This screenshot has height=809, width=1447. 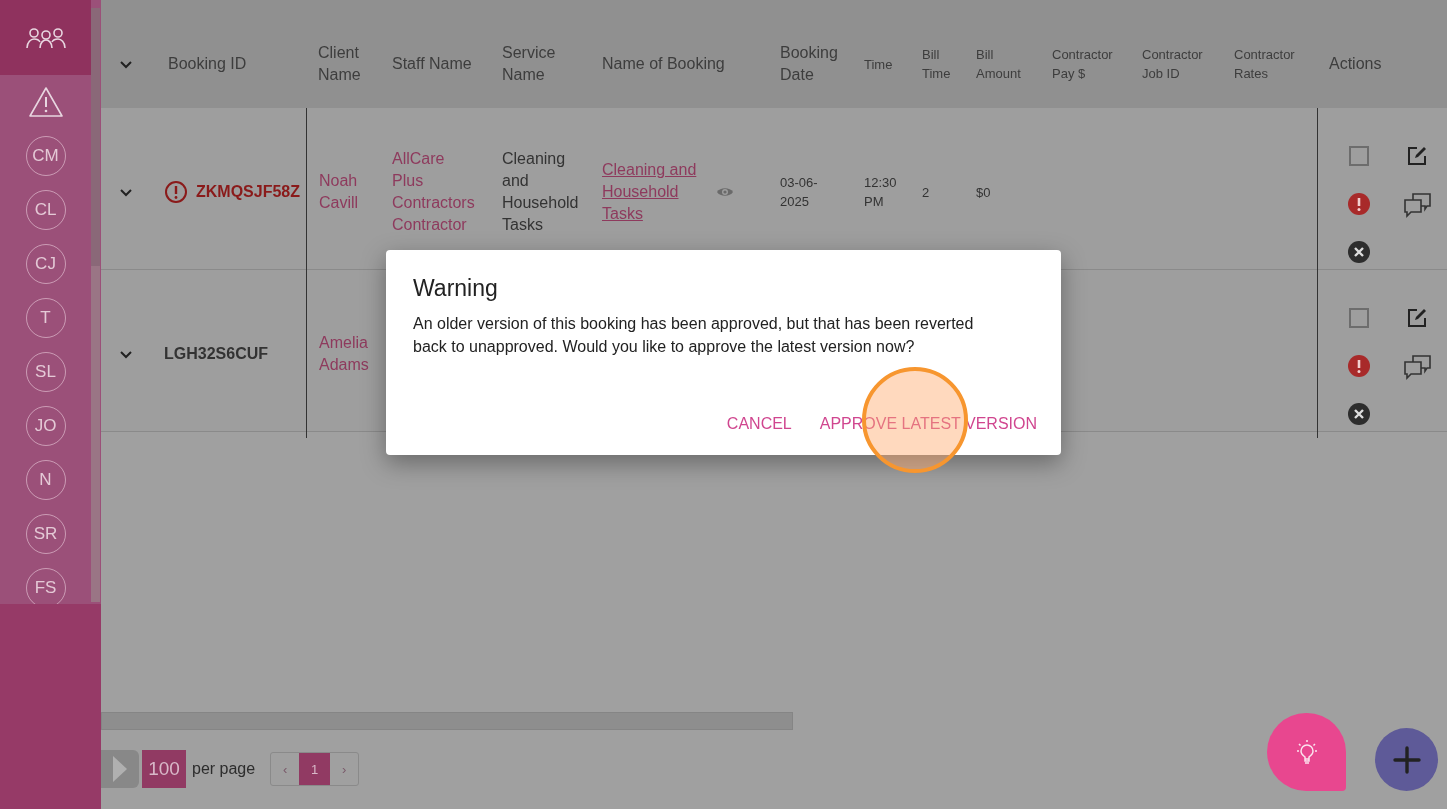 What do you see at coordinates (216, 354) in the screenshot?
I see `booking-id: LGH32S6CUF` at bounding box center [216, 354].